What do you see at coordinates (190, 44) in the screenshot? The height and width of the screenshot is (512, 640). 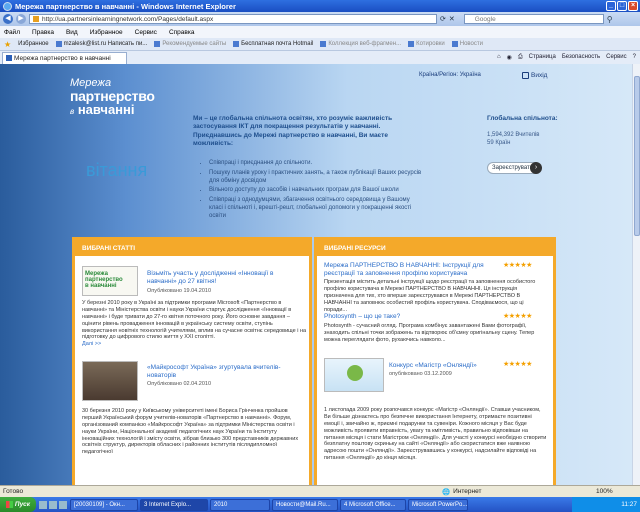 I see `favorite-item: Рекомендуемые сайты` at bounding box center [190, 44].